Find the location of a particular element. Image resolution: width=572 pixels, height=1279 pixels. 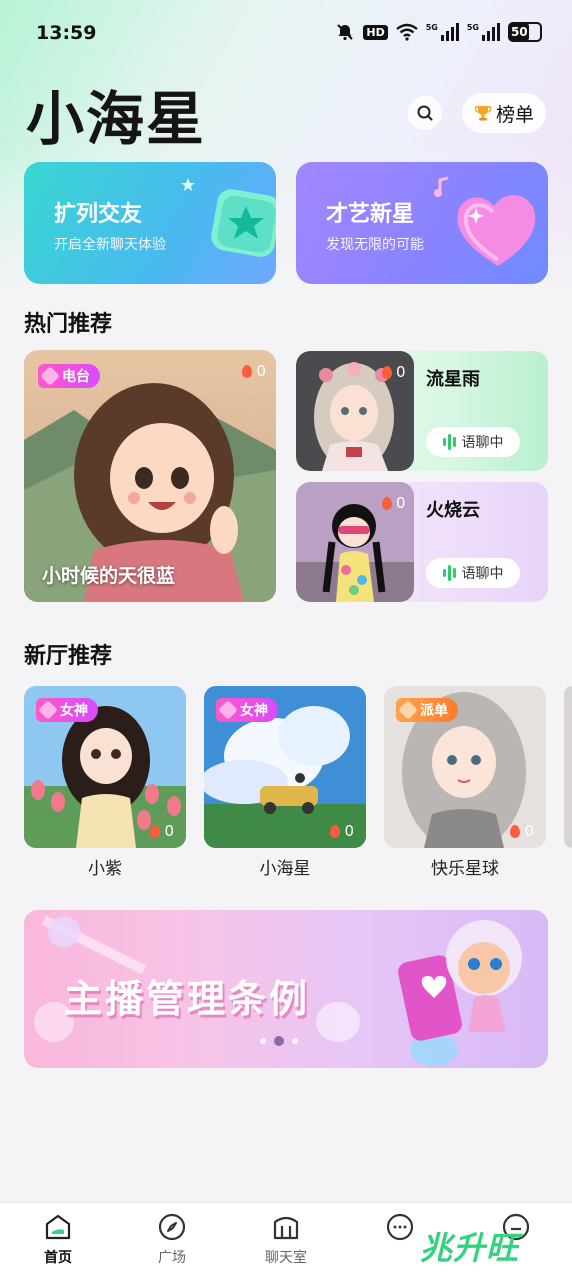

nav-chatroom: 聊天室 is located at coordinates (286, 1239).